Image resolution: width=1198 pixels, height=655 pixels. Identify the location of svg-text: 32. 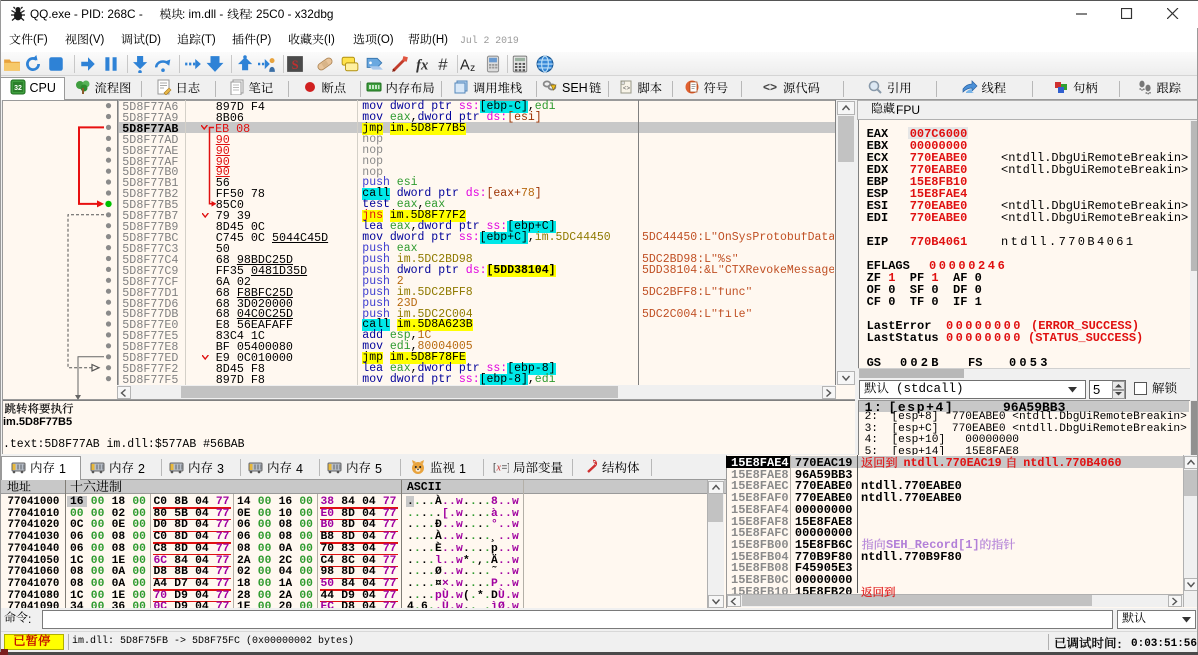
(18, 88).